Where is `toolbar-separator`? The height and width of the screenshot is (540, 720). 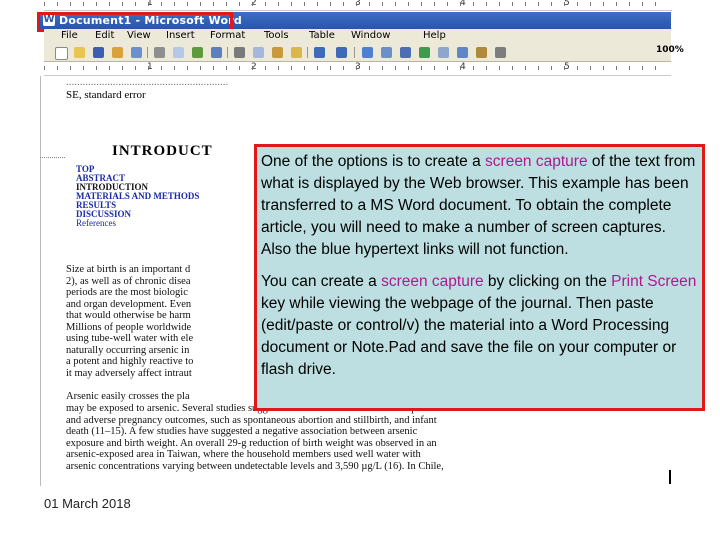 toolbar-separator is located at coordinates (227, 52).